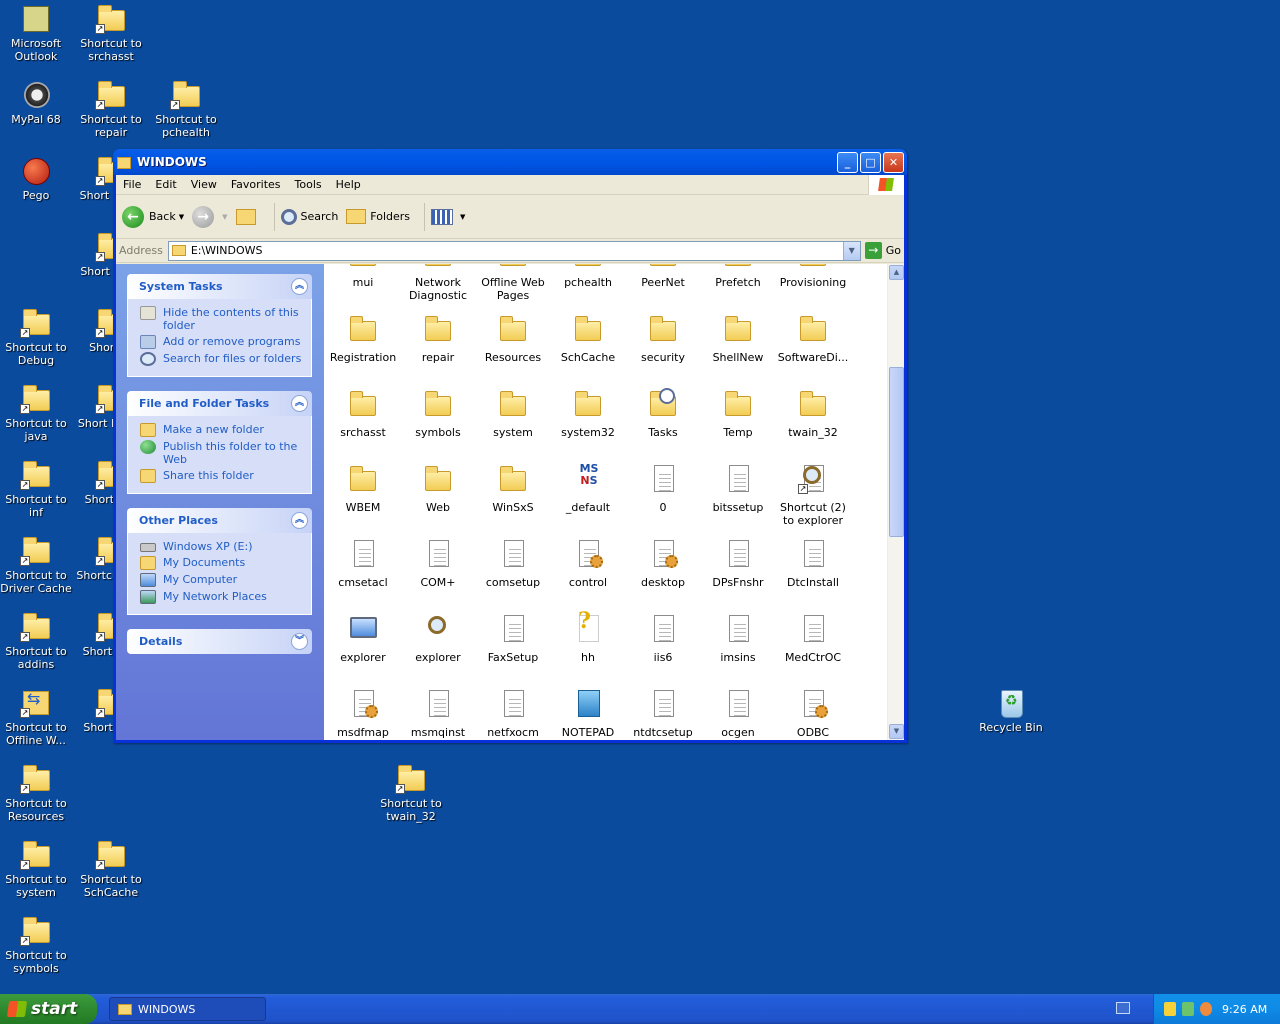  Describe the element at coordinates (363, 488) in the screenshot. I see `file-item: WBEM` at that location.